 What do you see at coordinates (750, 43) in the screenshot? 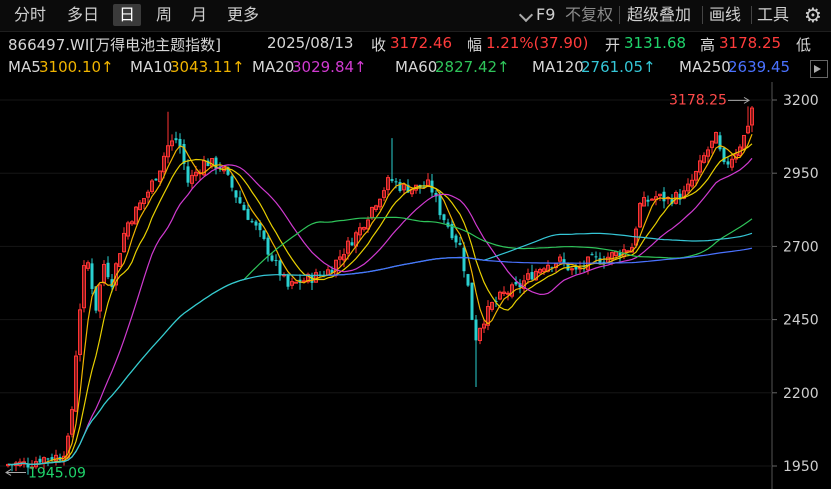
I see `high-value: 3178.25` at bounding box center [750, 43].